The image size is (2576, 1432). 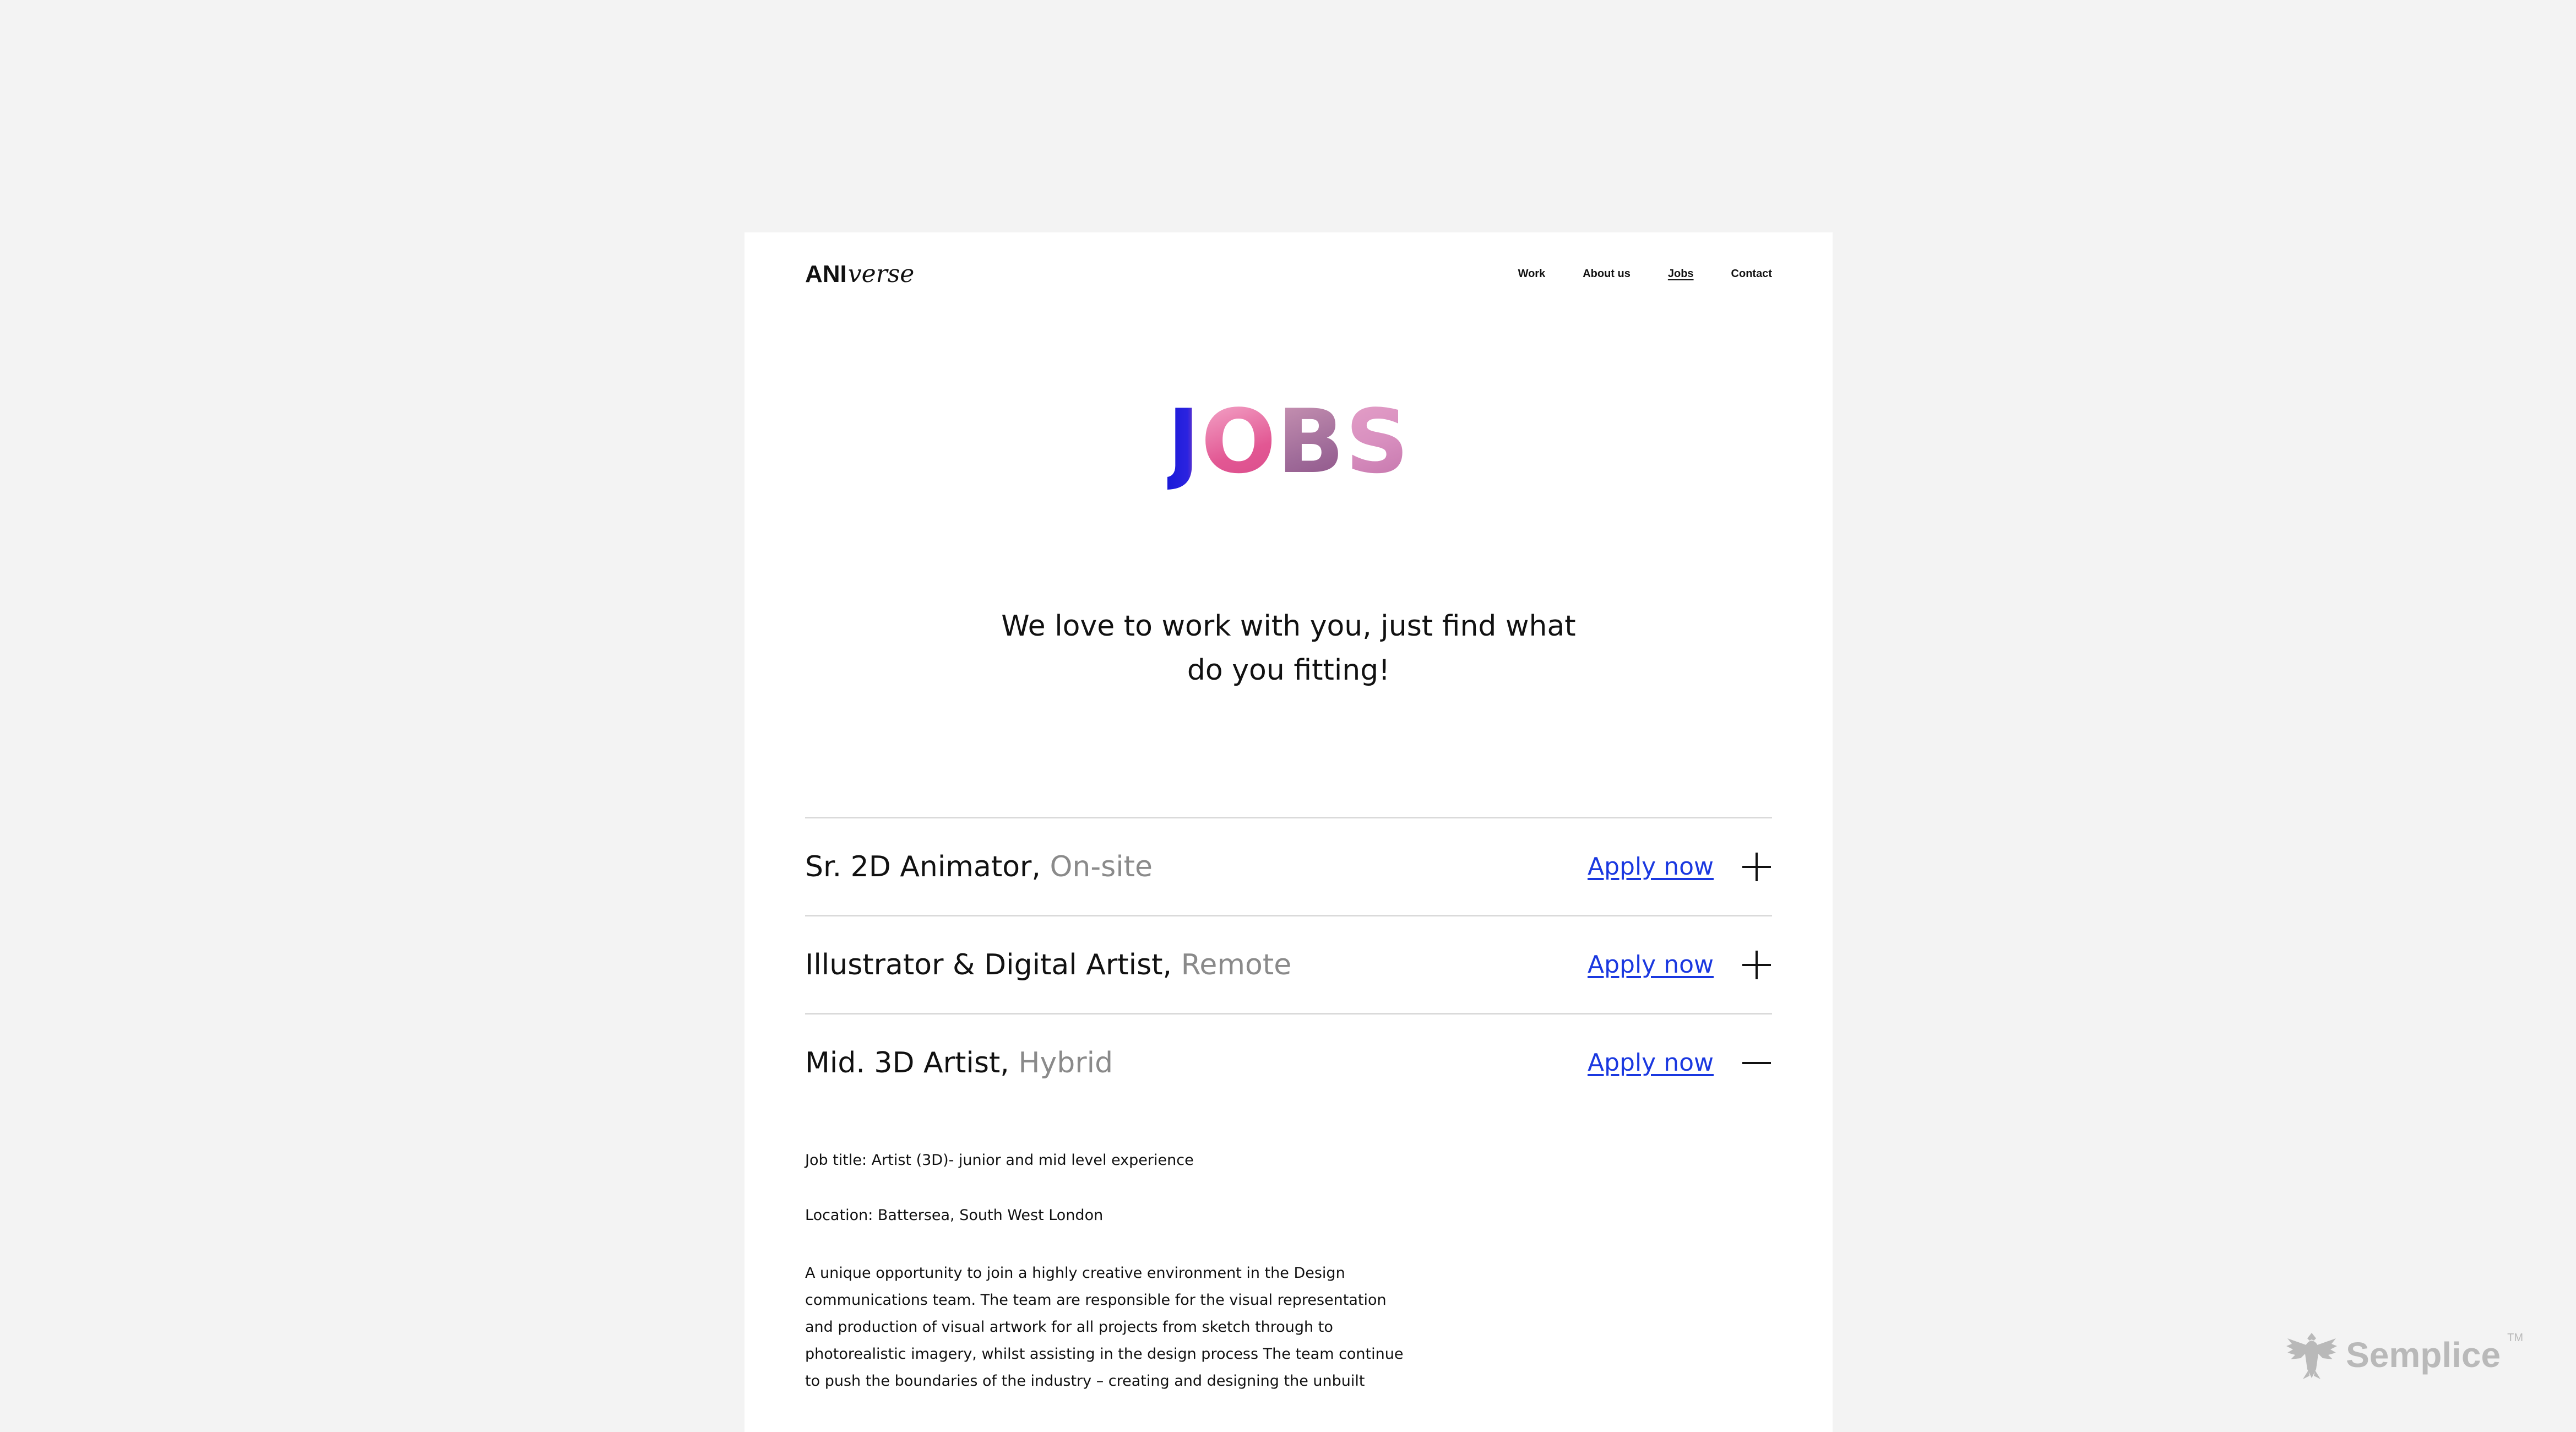 I want to click on job-title: Sr. 2D Animator, On-site, so click(x=979, y=866).